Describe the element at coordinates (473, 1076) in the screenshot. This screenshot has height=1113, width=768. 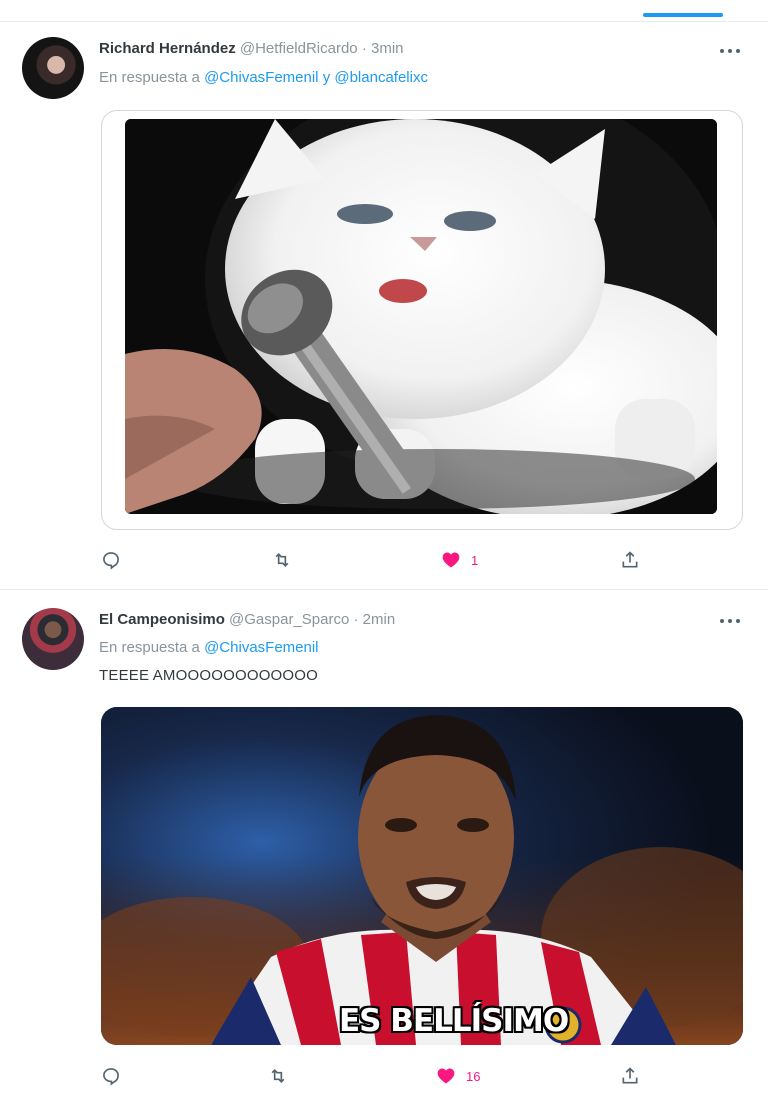
I see `like-count: 16` at that location.